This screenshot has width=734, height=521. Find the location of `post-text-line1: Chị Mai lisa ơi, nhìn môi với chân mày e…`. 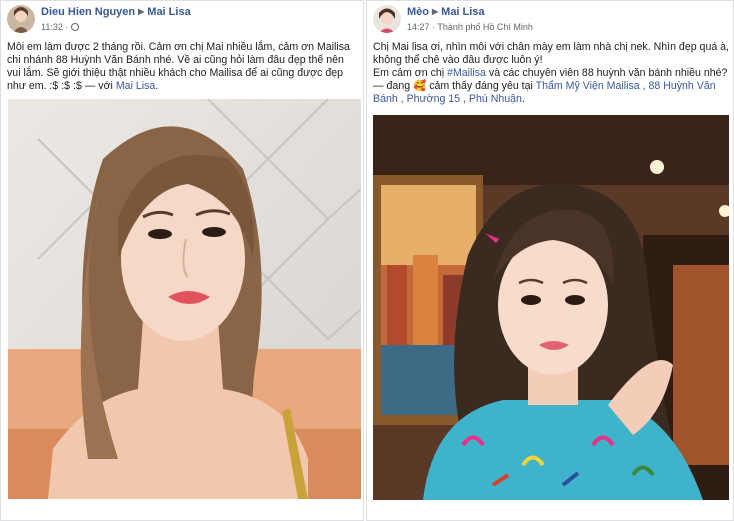

post-text-line1: Chị Mai lisa ơi, nhìn môi với chân mày e… is located at coordinates (551, 53).